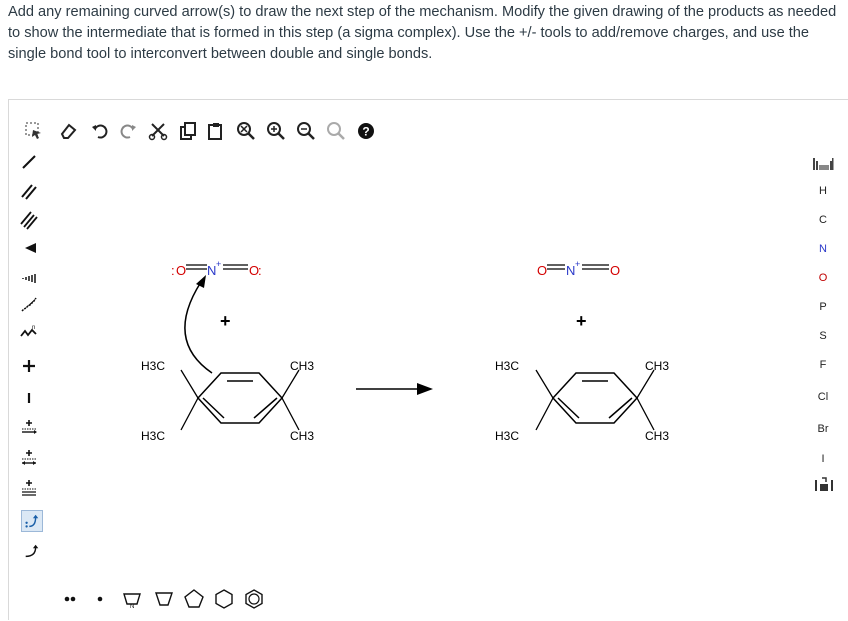 This screenshot has height=621, width=848. What do you see at coordinates (29, 248) in the screenshot?
I see `wedge-bond-icon` at bounding box center [29, 248].